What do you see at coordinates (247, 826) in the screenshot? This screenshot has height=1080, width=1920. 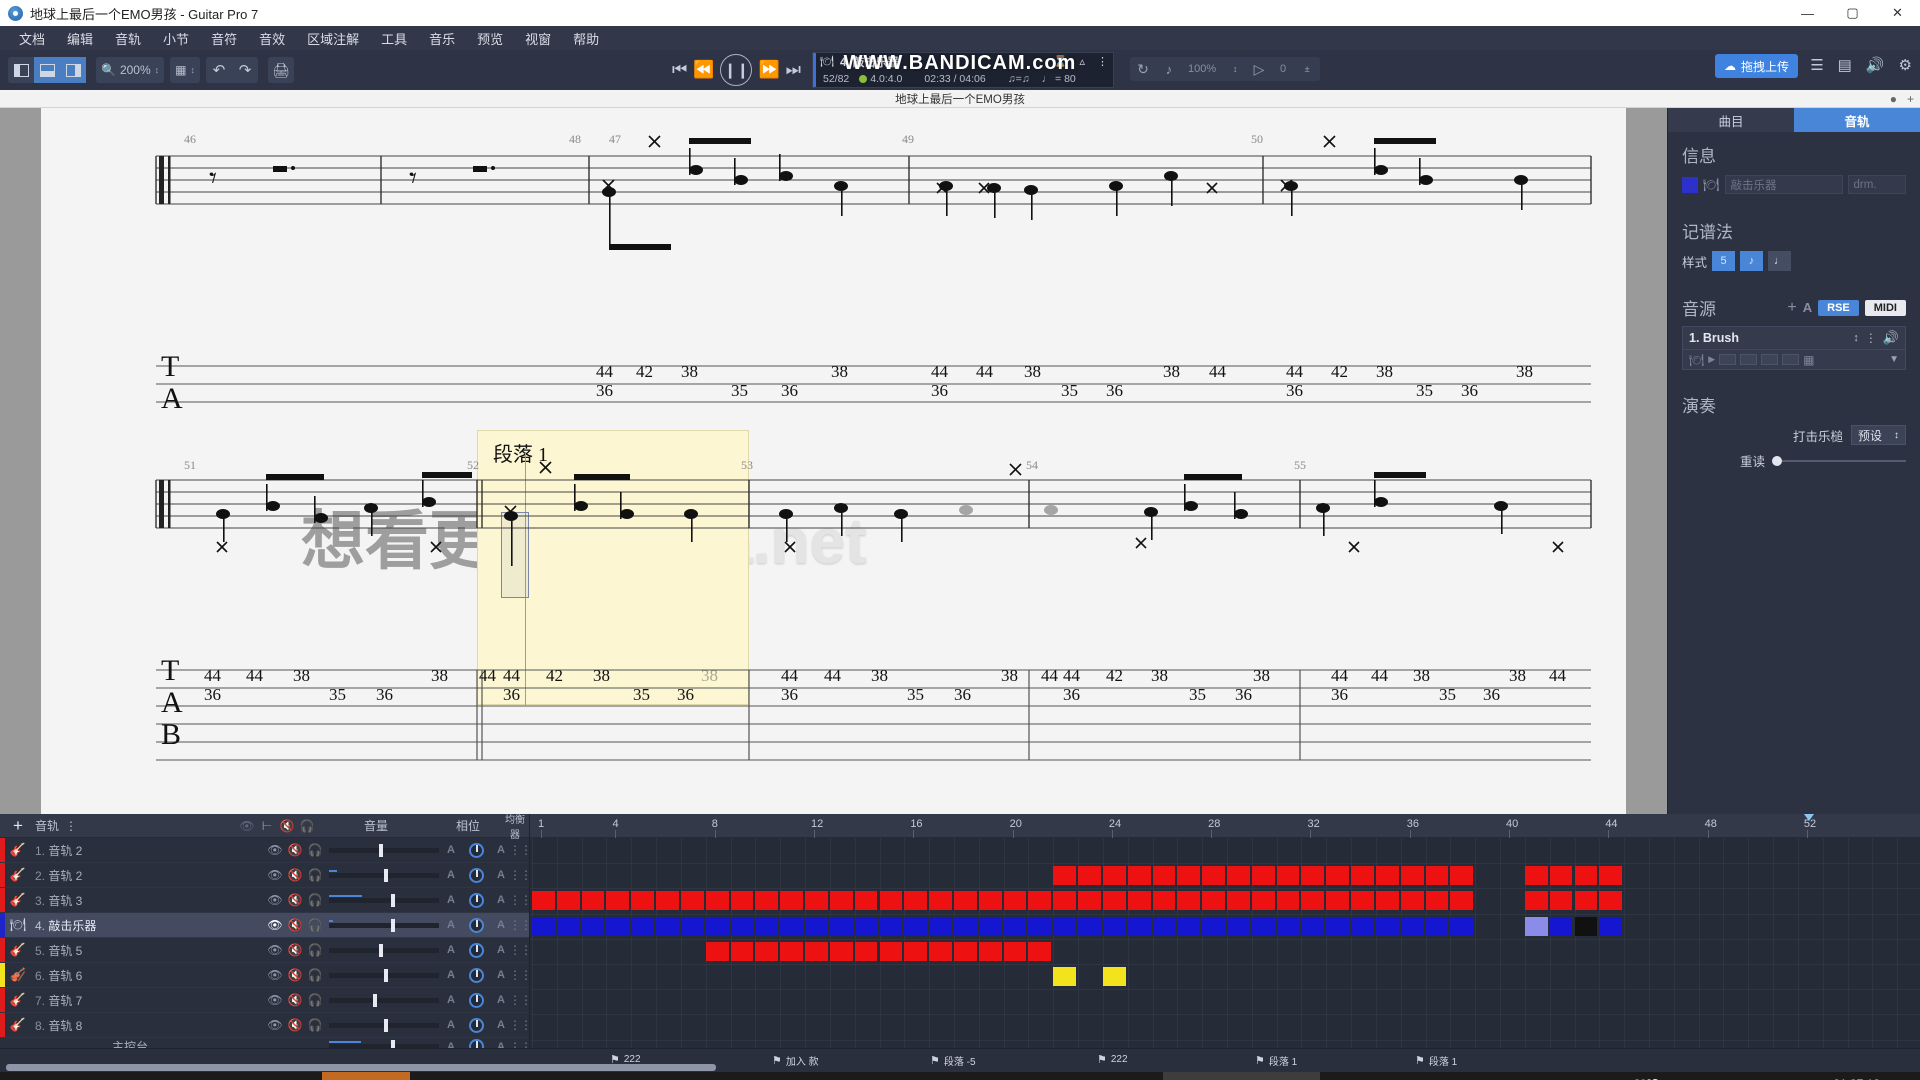 I see `view-toggle-icon: 👁` at bounding box center [247, 826].